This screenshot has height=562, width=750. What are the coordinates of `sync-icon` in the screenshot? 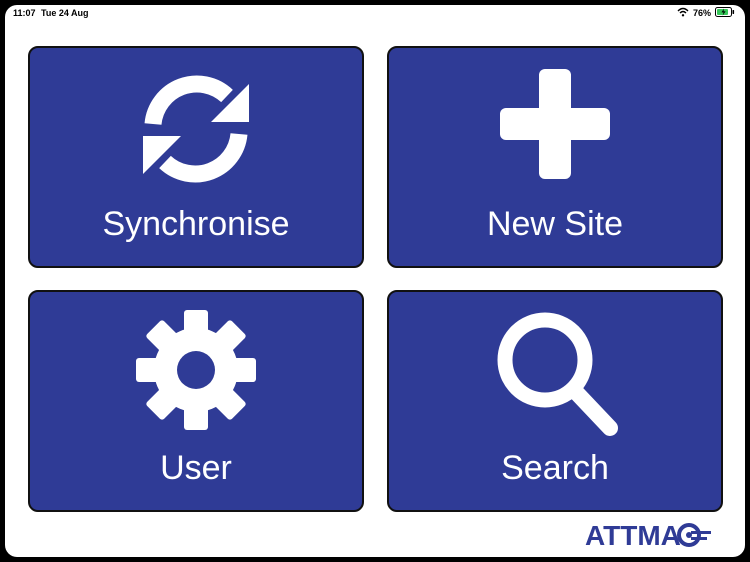 It's located at (196, 131).